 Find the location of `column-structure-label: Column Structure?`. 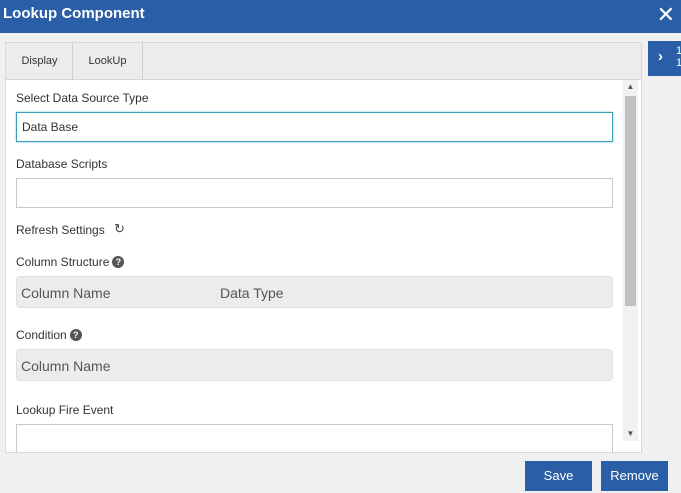

column-structure-label: Column Structure? is located at coordinates (70, 262).